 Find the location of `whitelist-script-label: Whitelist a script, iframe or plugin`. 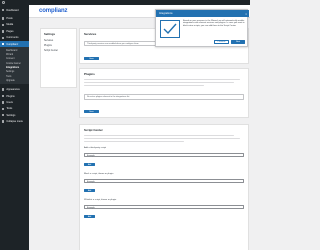

whitelist-script-label: Whitelist a script, iframe or plugin is located at coordinates (100, 200).